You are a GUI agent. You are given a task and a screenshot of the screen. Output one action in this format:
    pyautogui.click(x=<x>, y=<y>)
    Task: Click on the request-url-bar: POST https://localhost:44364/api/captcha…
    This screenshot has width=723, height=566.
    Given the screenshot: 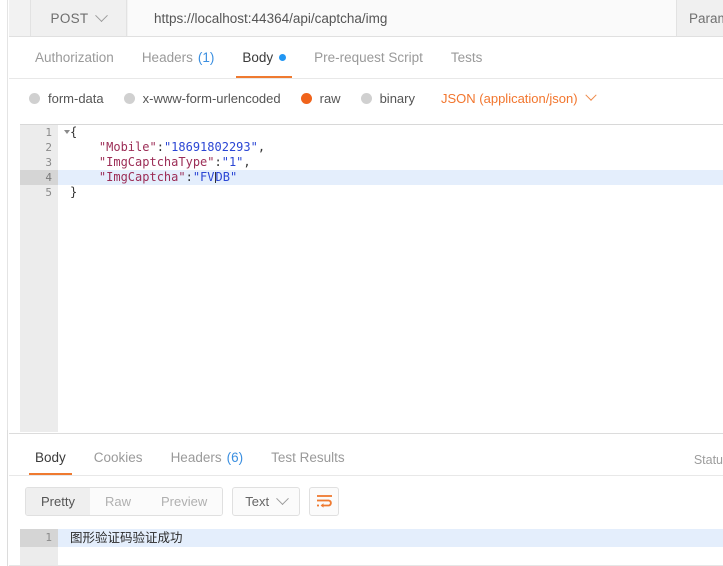 What is the action you would take?
    pyautogui.click(x=366, y=18)
    